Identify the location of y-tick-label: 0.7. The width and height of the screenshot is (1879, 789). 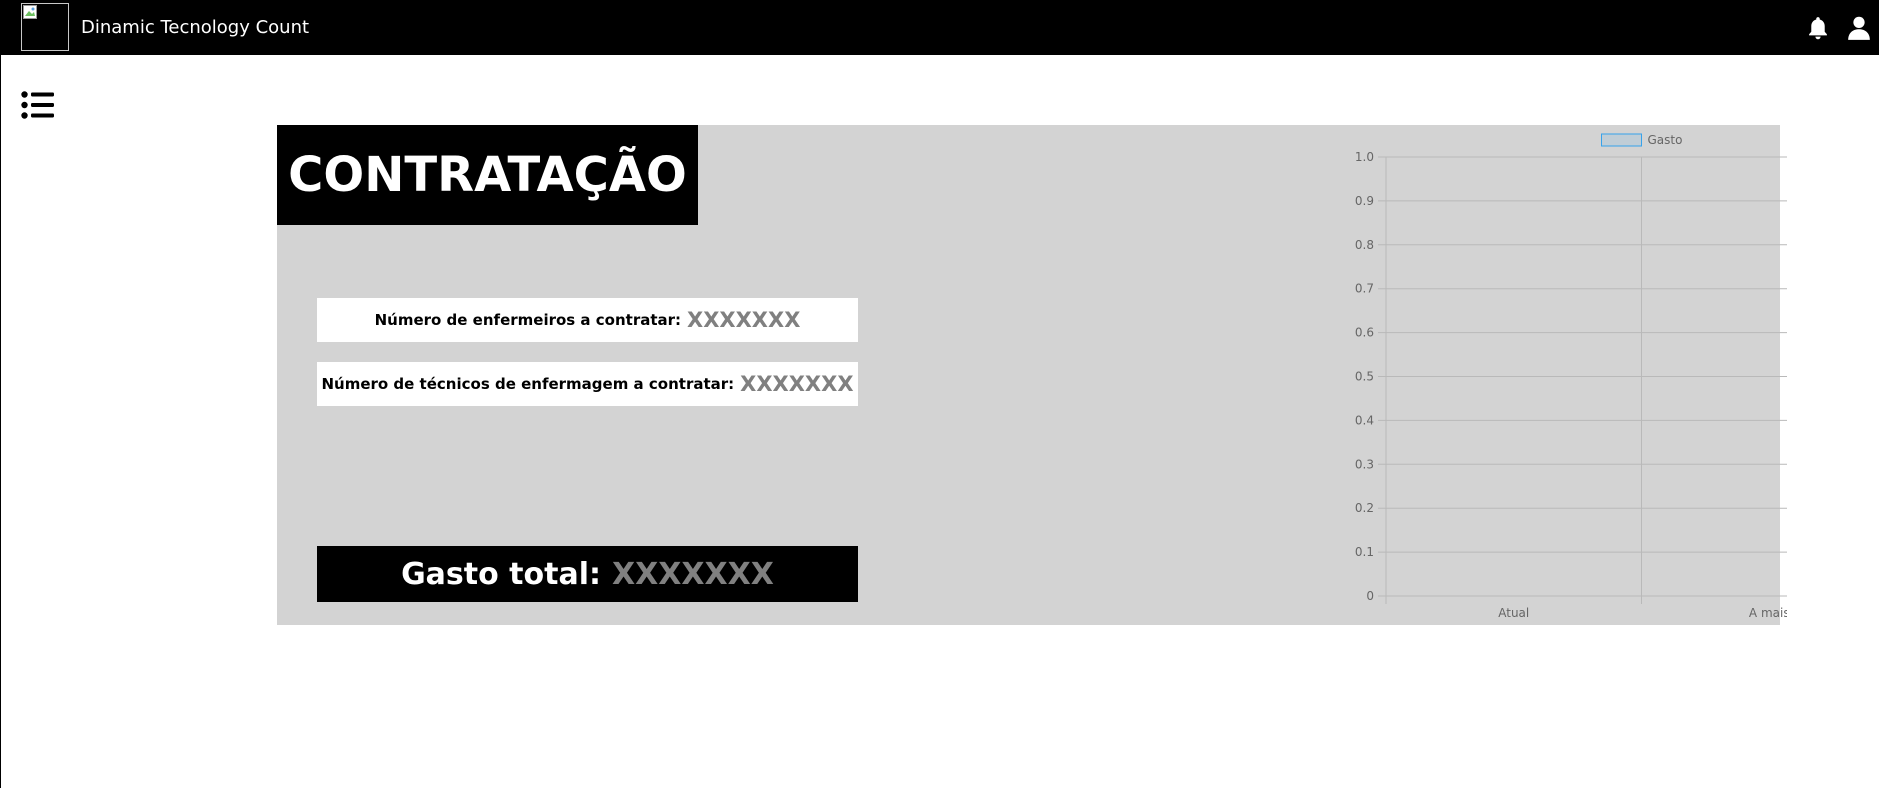
(1364, 289).